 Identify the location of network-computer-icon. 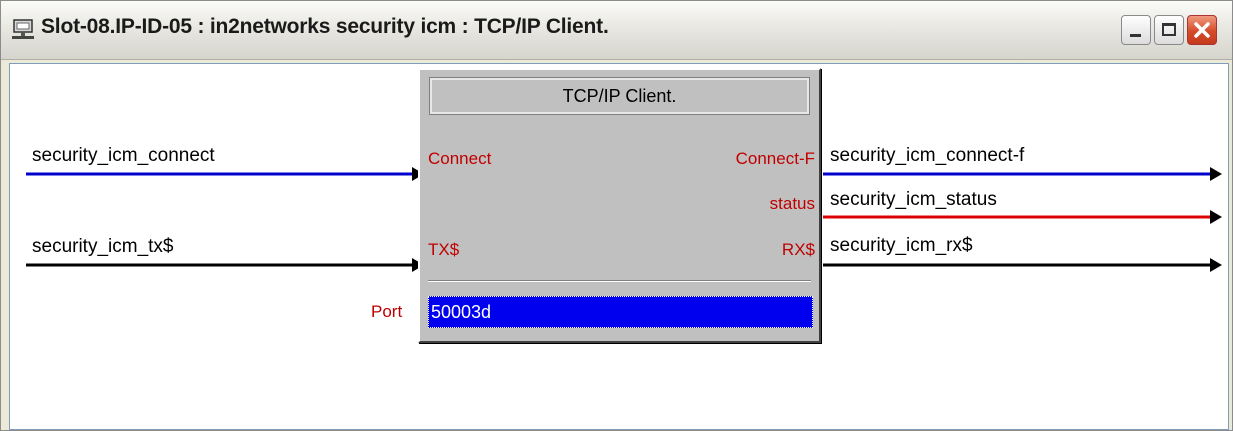
(23, 29).